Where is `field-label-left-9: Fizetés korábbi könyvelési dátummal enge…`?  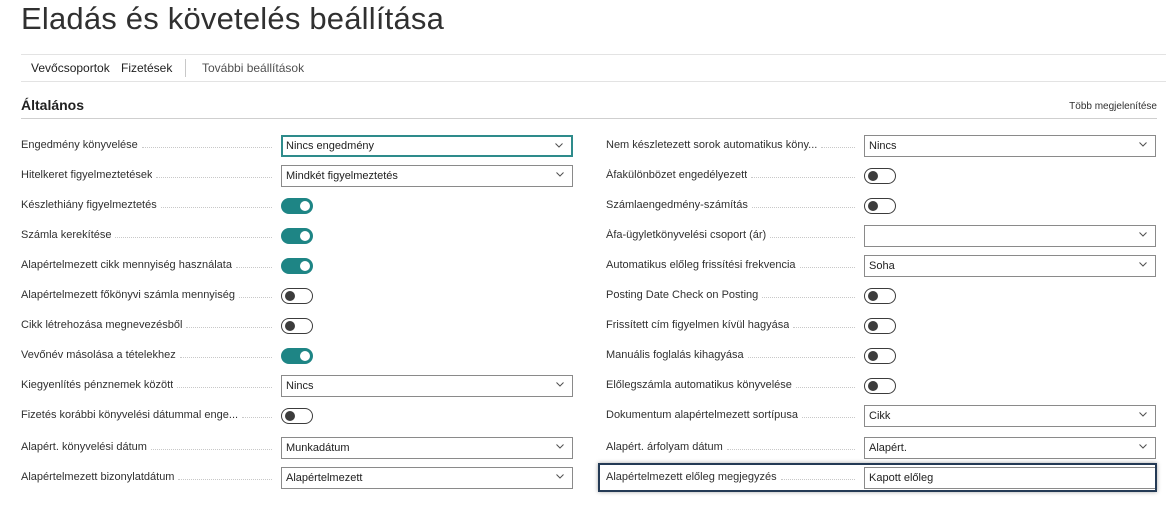
field-label-left-9: Fizetés korábbi könyvelési dátummal enge… is located at coordinates (130, 415).